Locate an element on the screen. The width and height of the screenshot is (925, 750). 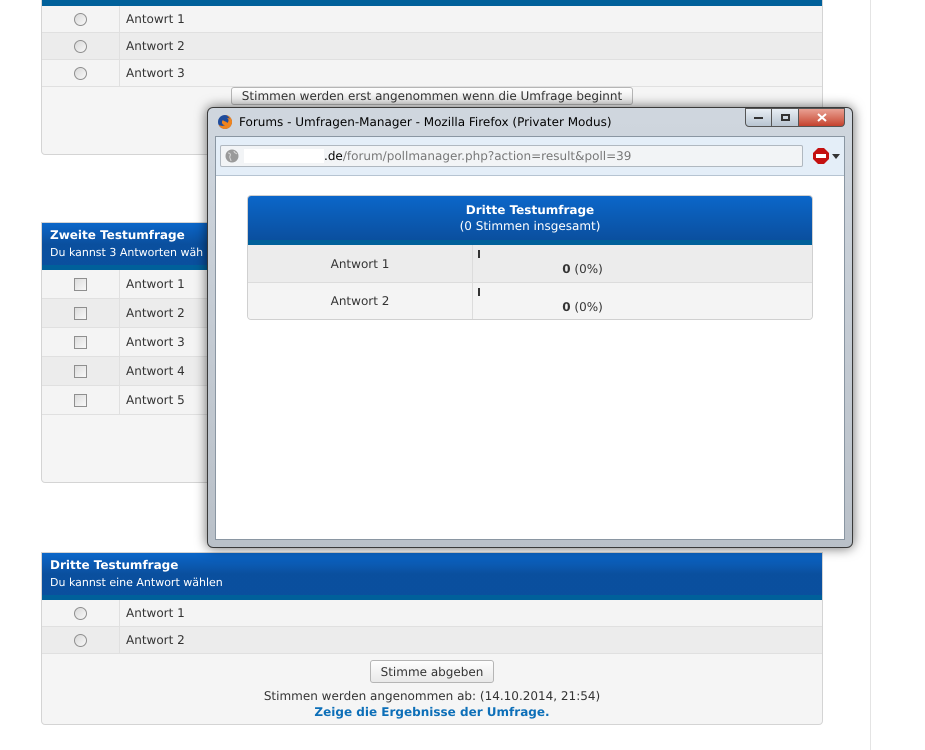
start-note: Stimmen werden angenommen ab: (14.10.2014, 21:54) is located at coordinates (432, 696).